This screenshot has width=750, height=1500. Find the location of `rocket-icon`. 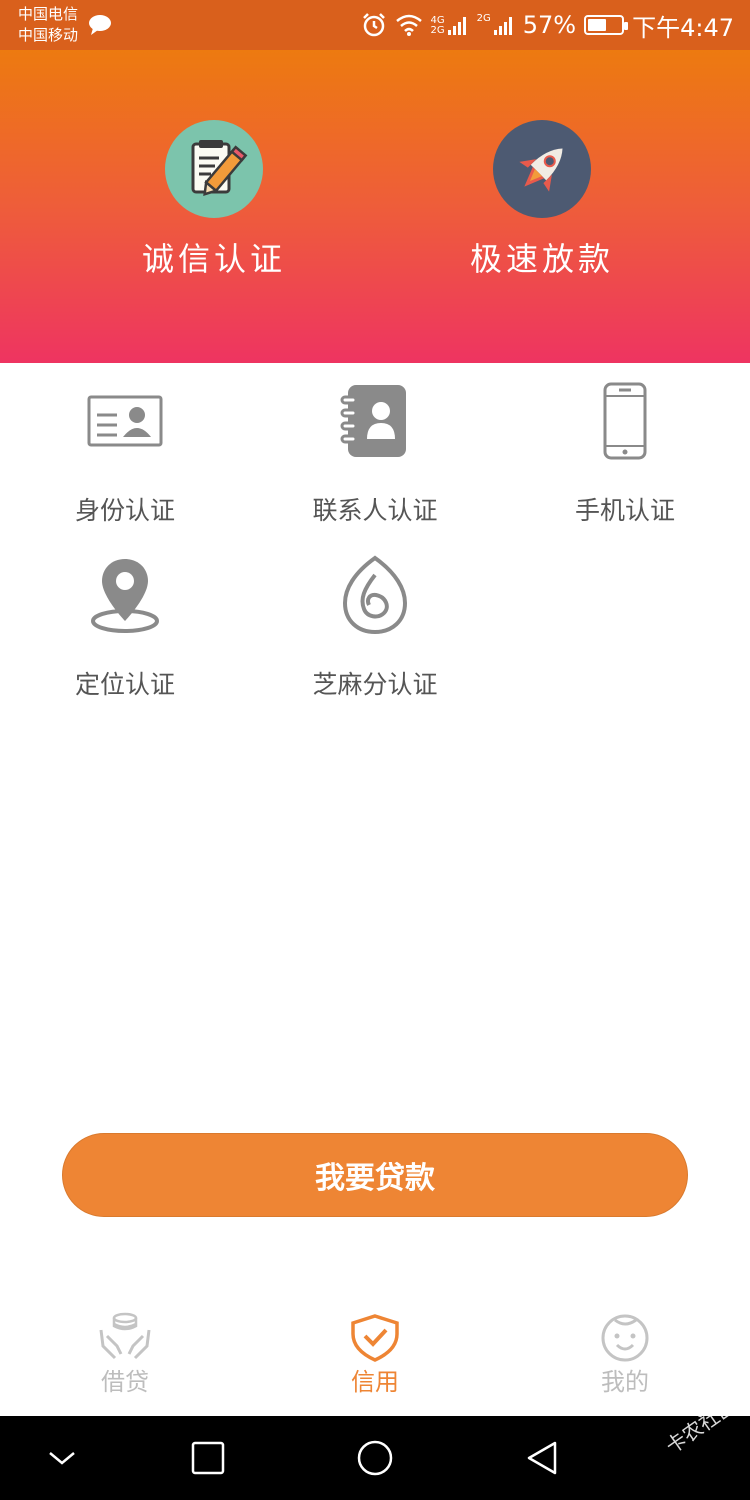

rocket-icon is located at coordinates (542, 169).